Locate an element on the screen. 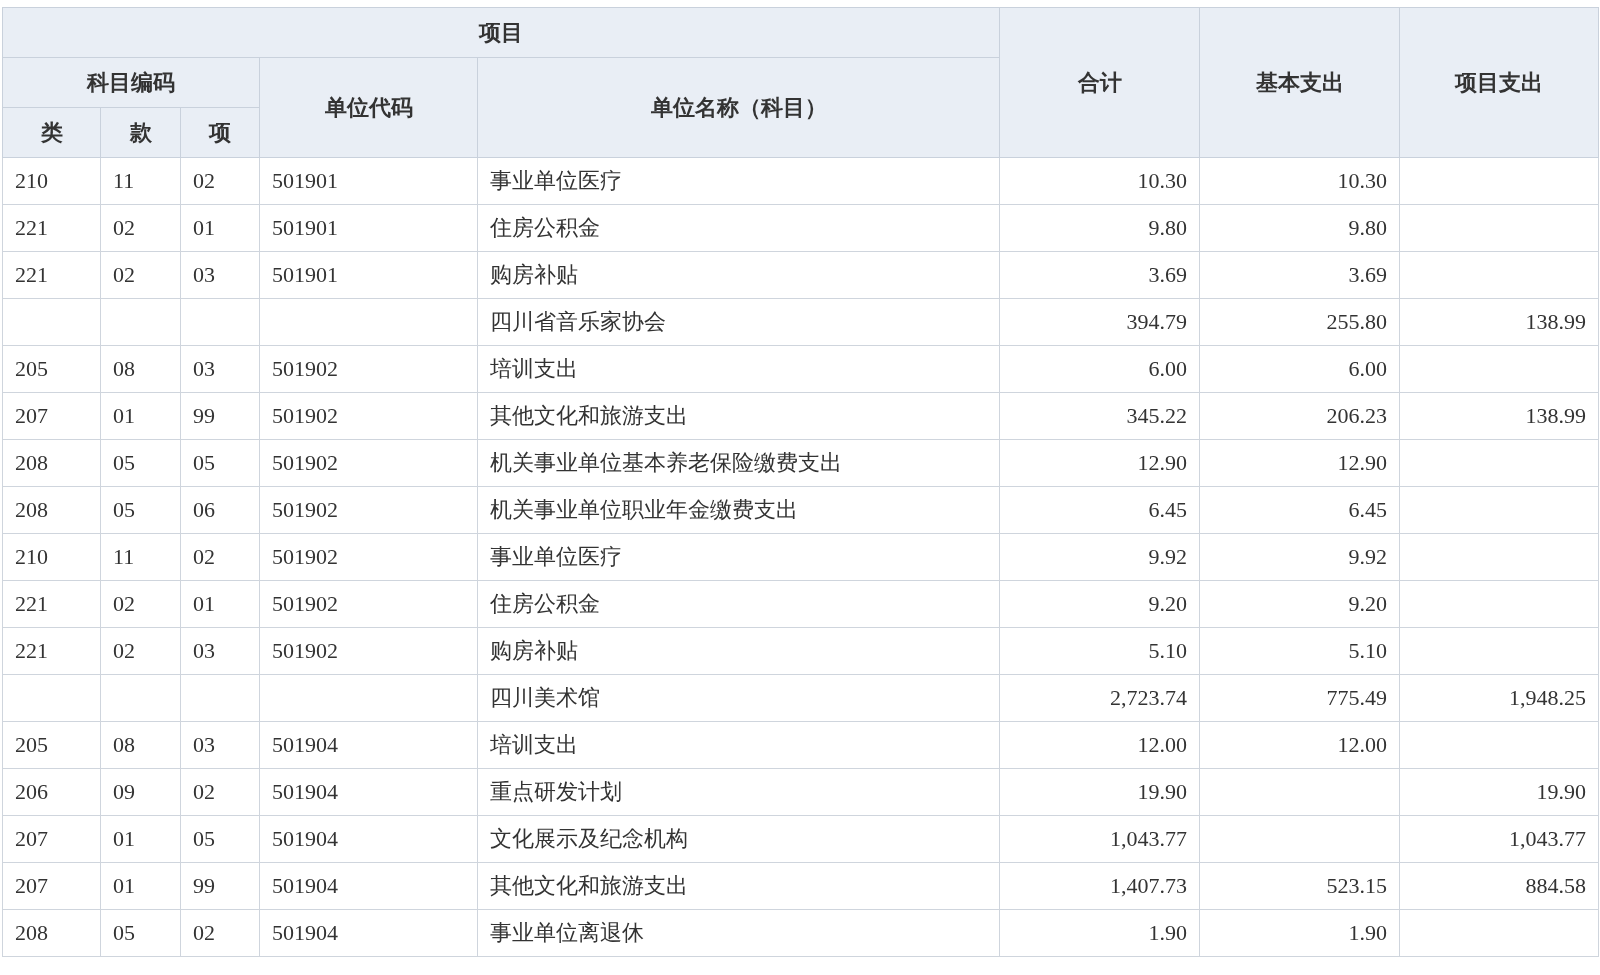 The width and height of the screenshot is (1600, 975). table-cell: 523.15 is located at coordinates (1299, 886).